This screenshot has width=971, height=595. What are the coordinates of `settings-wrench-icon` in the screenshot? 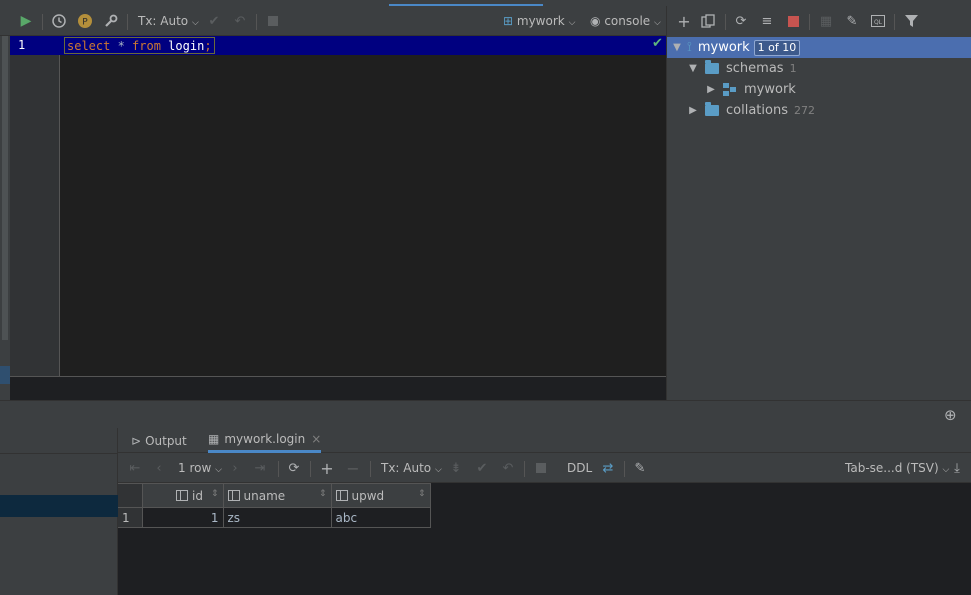 It's located at (111, 21).